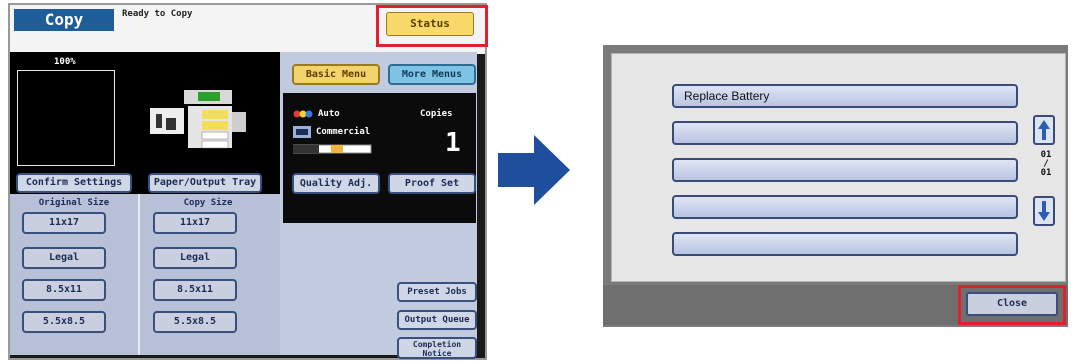 The width and height of the screenshot is (1073, 362). What do you see at coordinates (195, 258) in the screenshot?
I see `copy-size-legal-button: Legal` at bounding box center [195, 258].